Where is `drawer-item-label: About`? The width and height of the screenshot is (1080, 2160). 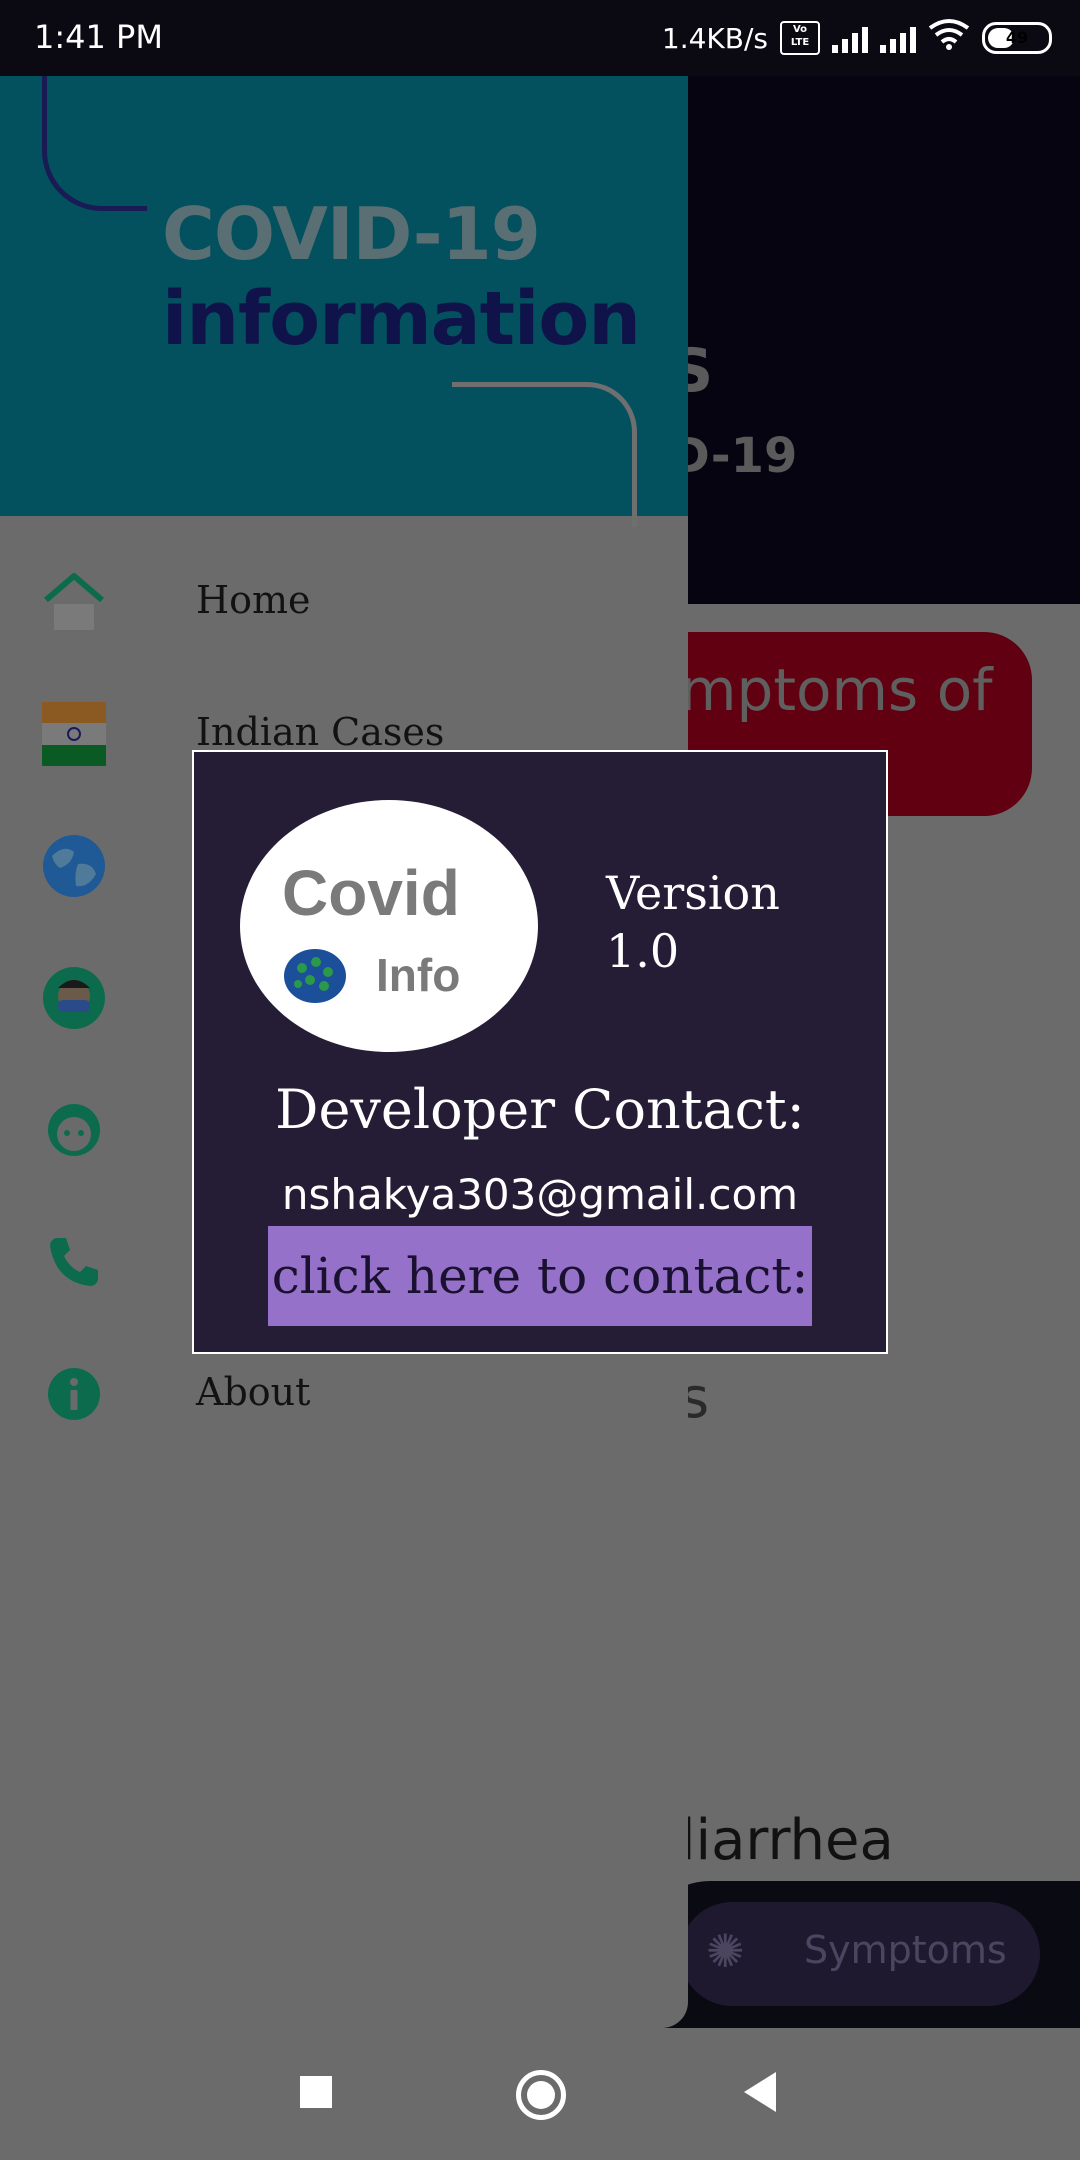
drawer-item-label: About is located at coordinates (253, 1392).